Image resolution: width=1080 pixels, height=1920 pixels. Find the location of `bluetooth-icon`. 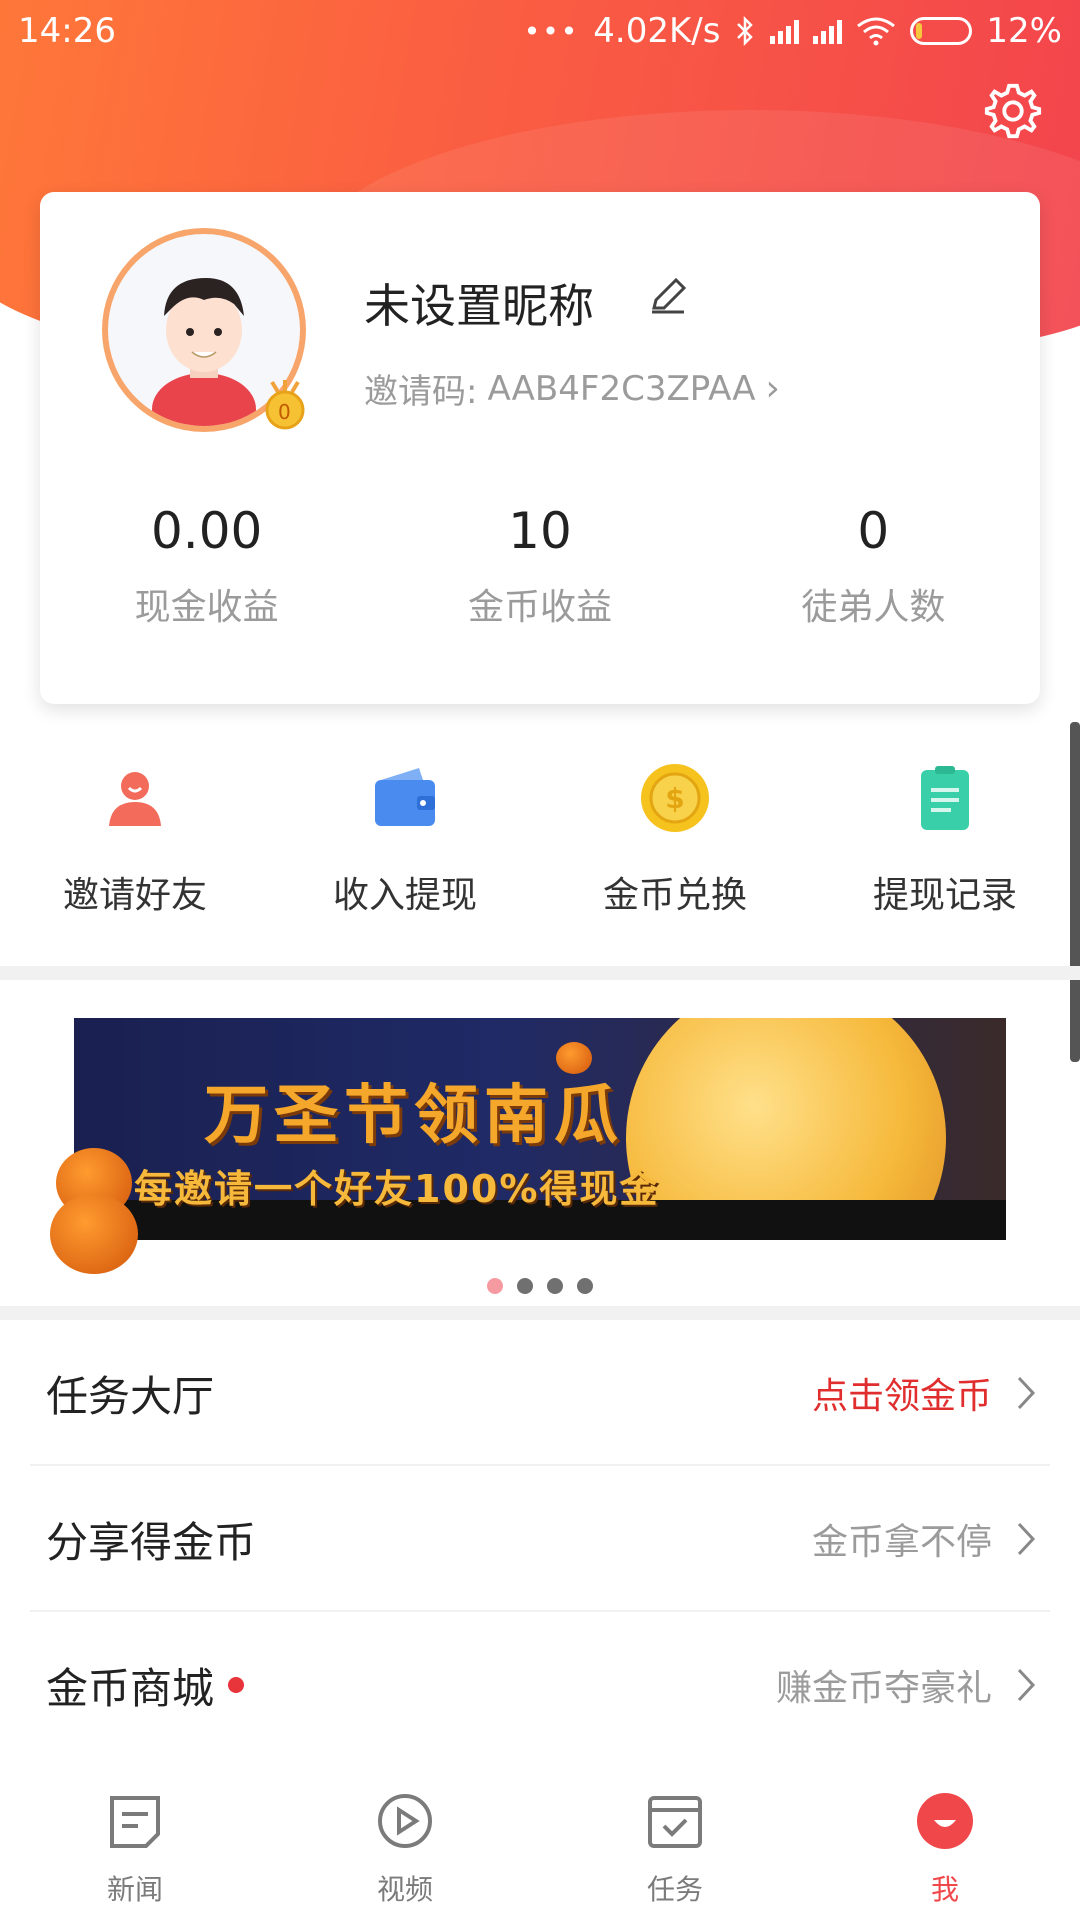

bluetooth-icon is located at coordinates (745, 31).